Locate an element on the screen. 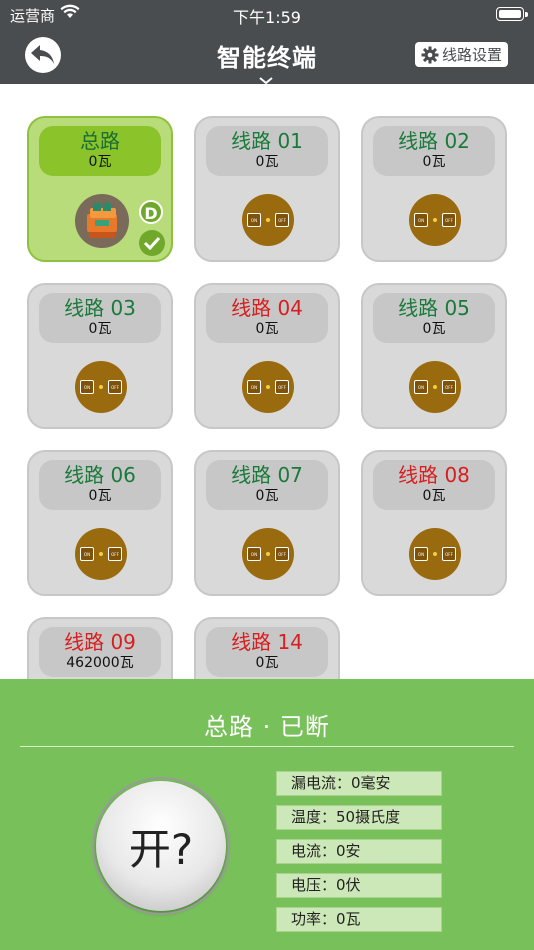 The width and height of the screenshot is (534, 950). tile-label: 线路 04 0瓦 is located at coordinates (267, 318).